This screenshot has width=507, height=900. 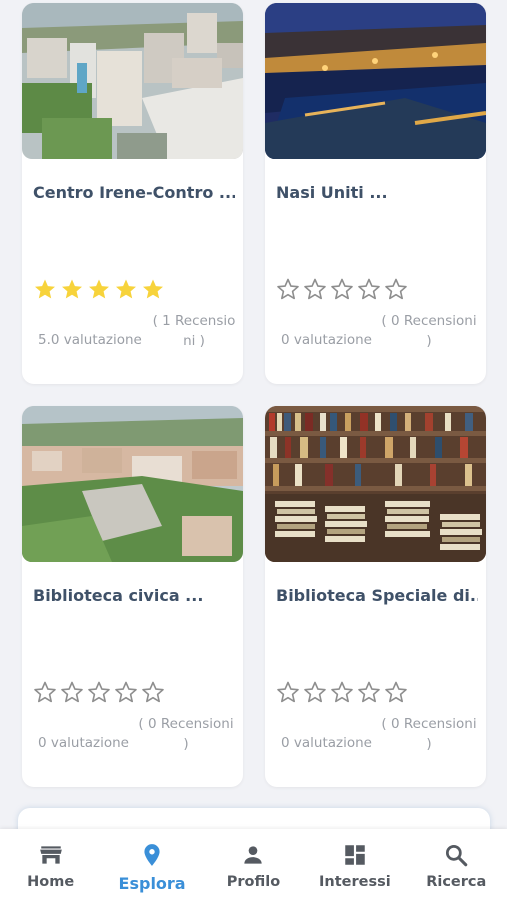 What do you see at coordinates (194, 331) in the screenshot?
I see `review-count: ( 1 Recensioni )` at bounding box center [194, 331].